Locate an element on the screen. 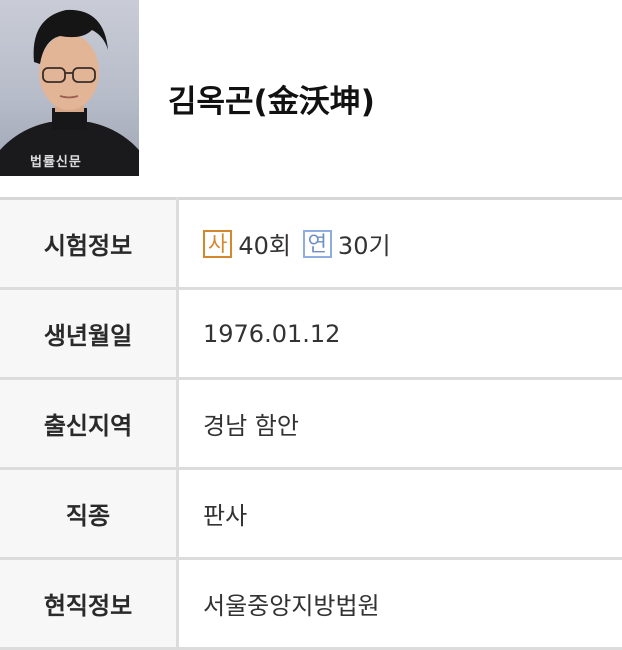 Image resolution: width=622 pixels, height=650 pixels. table-row: 생년월일 1976.01.12 is located at coordinates (311, 334).